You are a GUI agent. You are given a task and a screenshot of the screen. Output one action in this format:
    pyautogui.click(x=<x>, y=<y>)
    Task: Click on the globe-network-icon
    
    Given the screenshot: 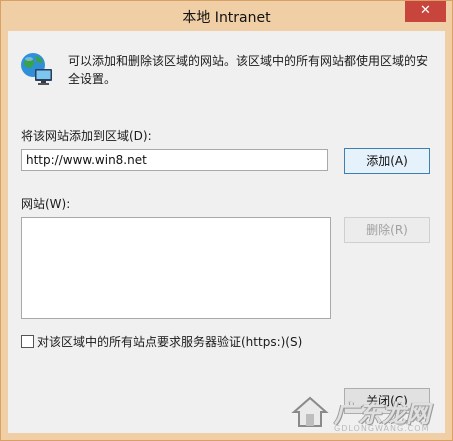 What is the action you would take?
    pyautogui.click(x=36, y=69)
    